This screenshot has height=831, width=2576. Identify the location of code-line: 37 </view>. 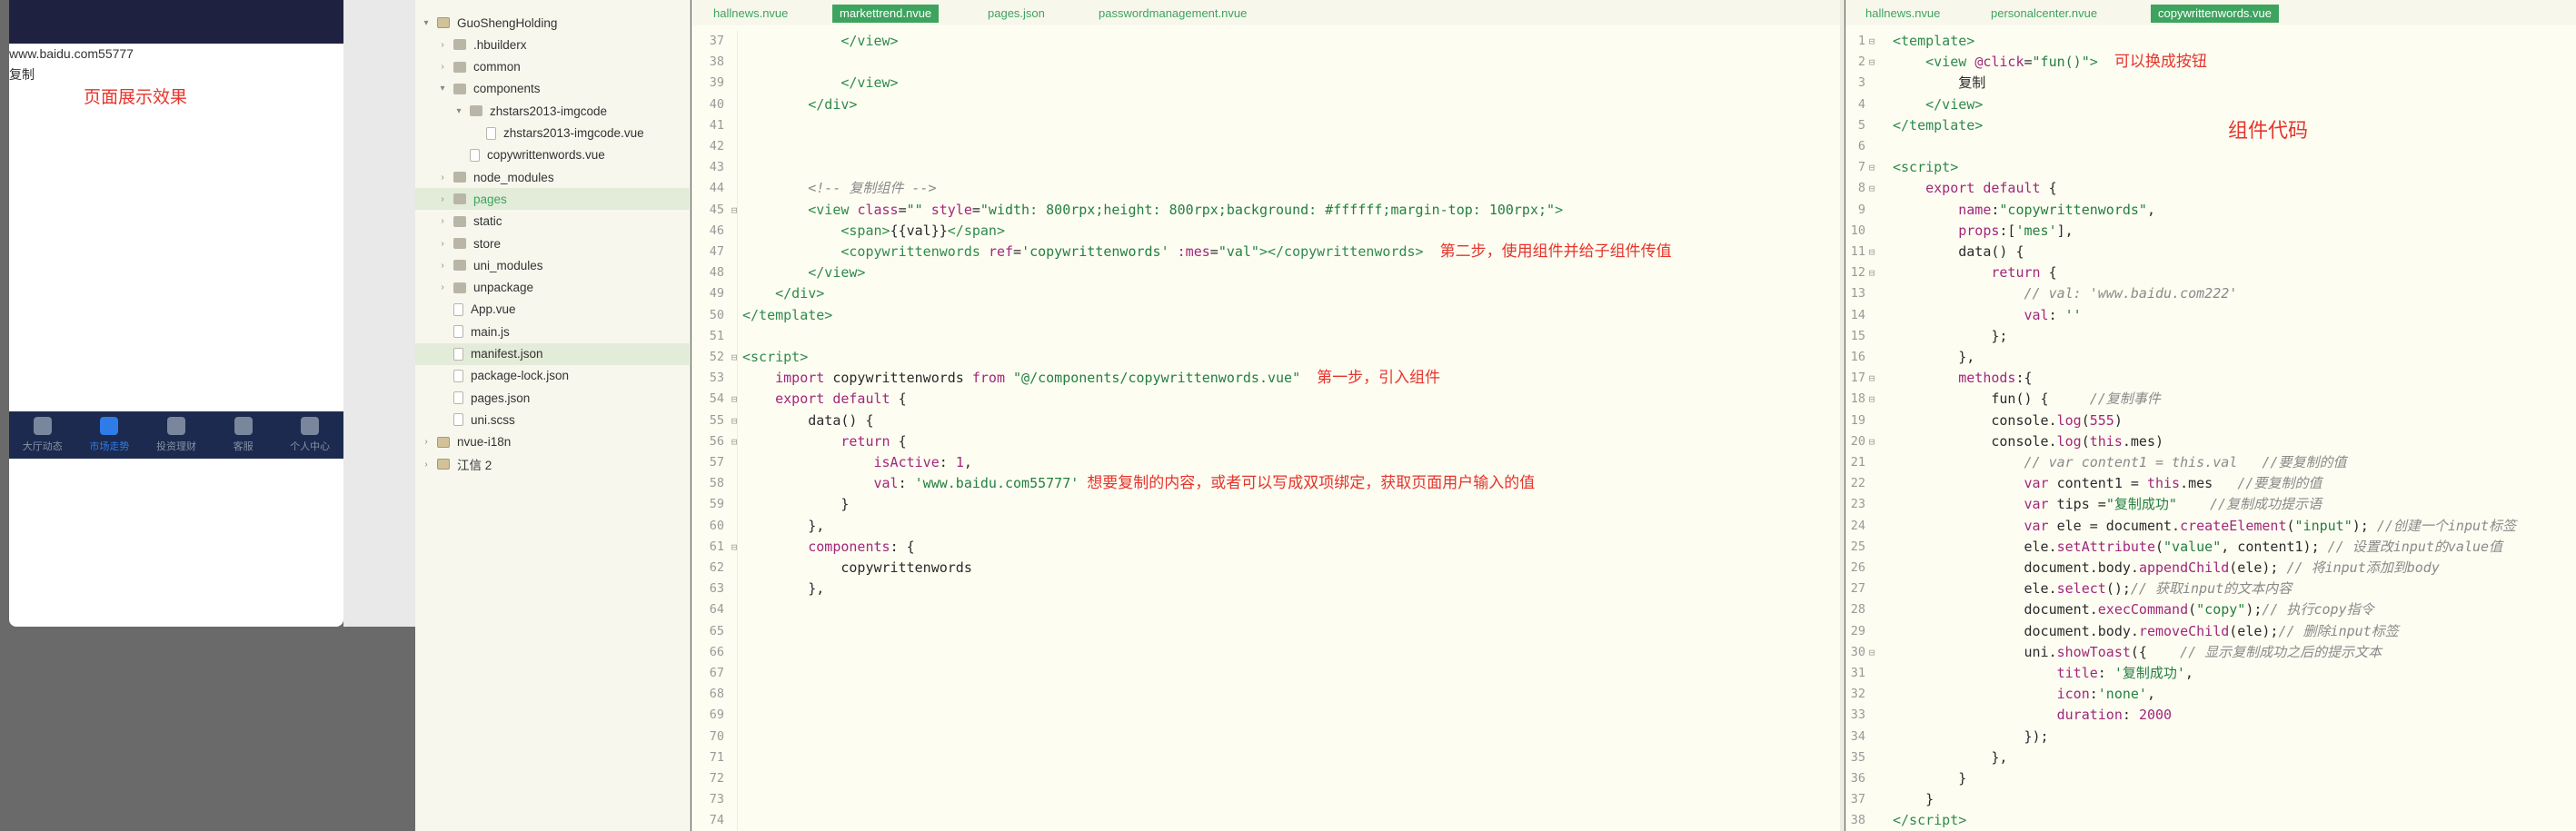
(1267, 42).